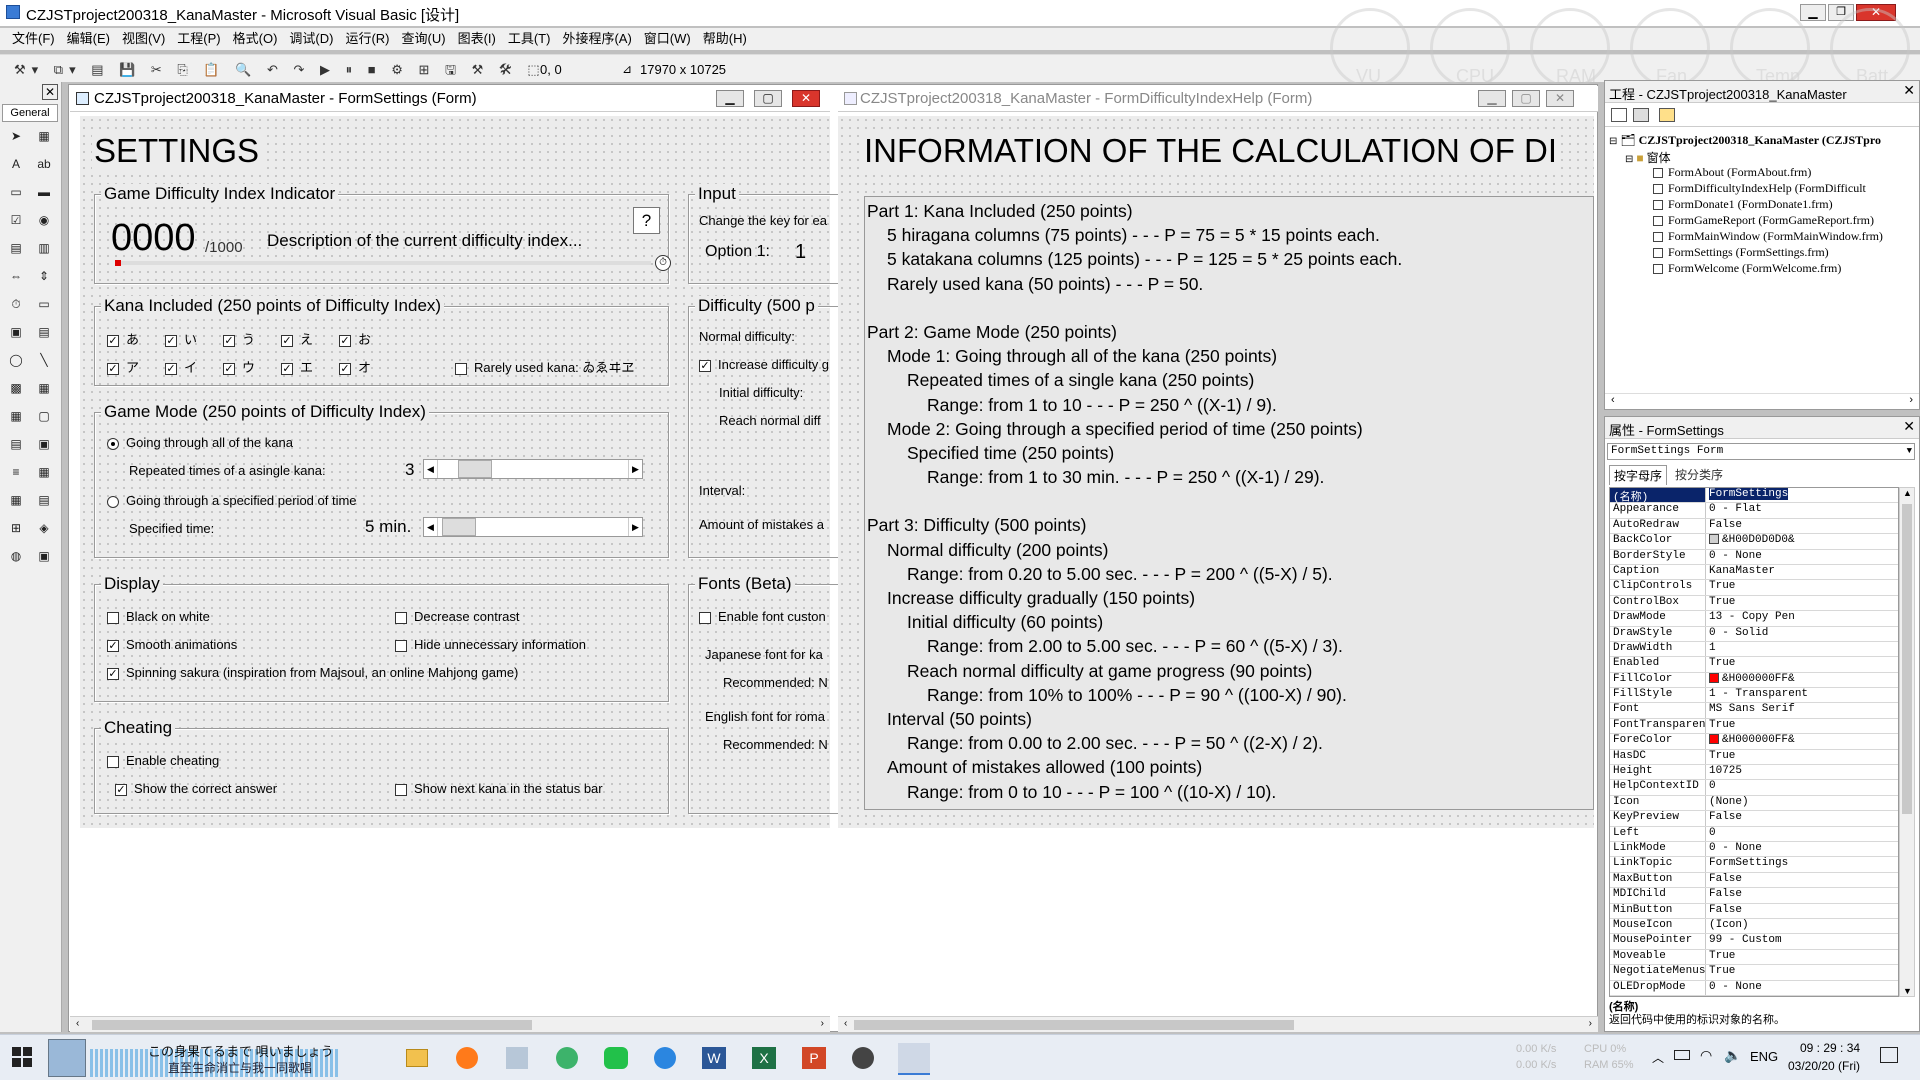  I want to click on property-value: 0 - Flat, so click(1802, 510).